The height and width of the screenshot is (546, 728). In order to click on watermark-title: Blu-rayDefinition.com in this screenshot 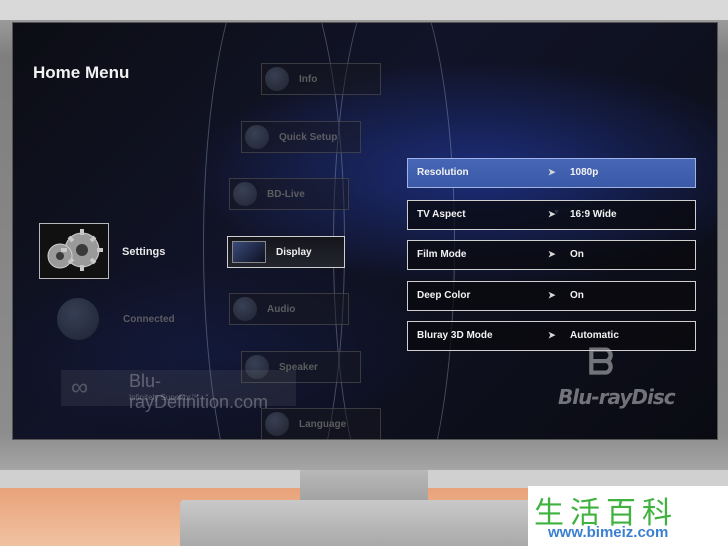, I will do `click(199, 391)`.